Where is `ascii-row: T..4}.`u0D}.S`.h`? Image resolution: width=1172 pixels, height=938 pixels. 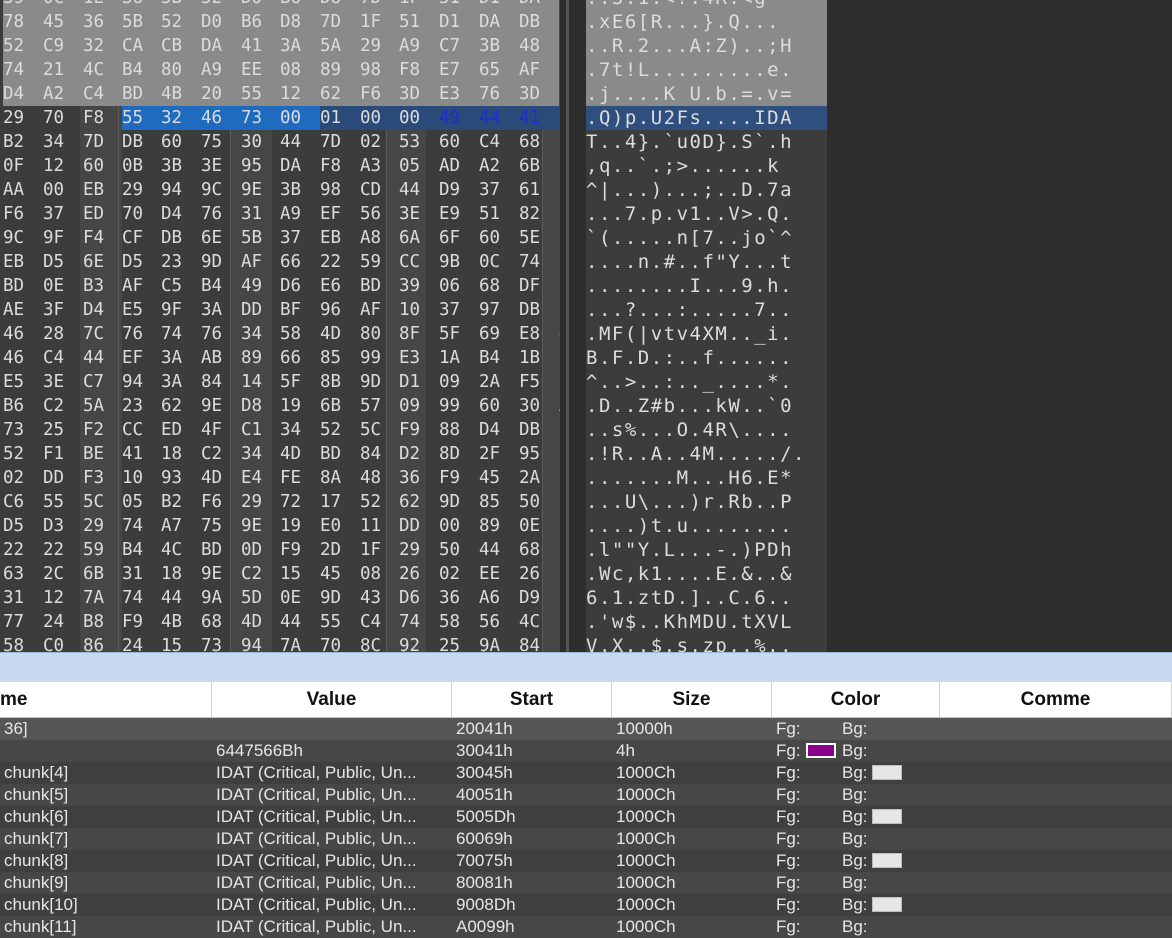 ascii-row: T..4}.`u0D}.S`.h is located at coordinates (706, 142).